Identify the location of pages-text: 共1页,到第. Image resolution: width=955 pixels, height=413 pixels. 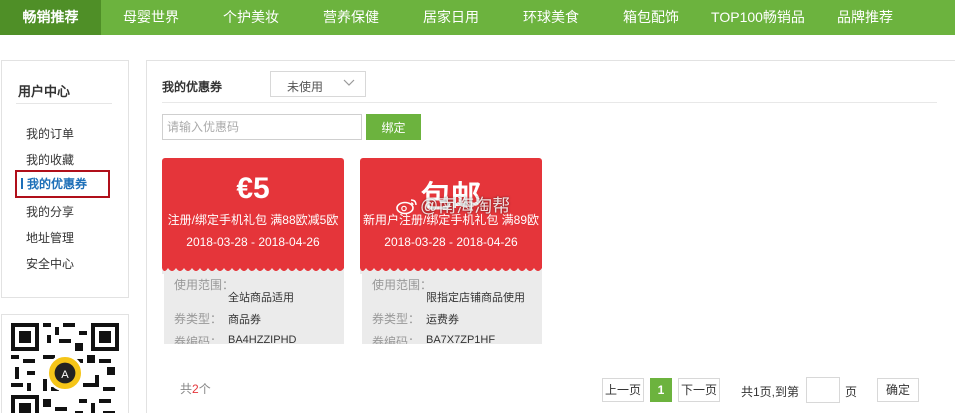
(770, 392).